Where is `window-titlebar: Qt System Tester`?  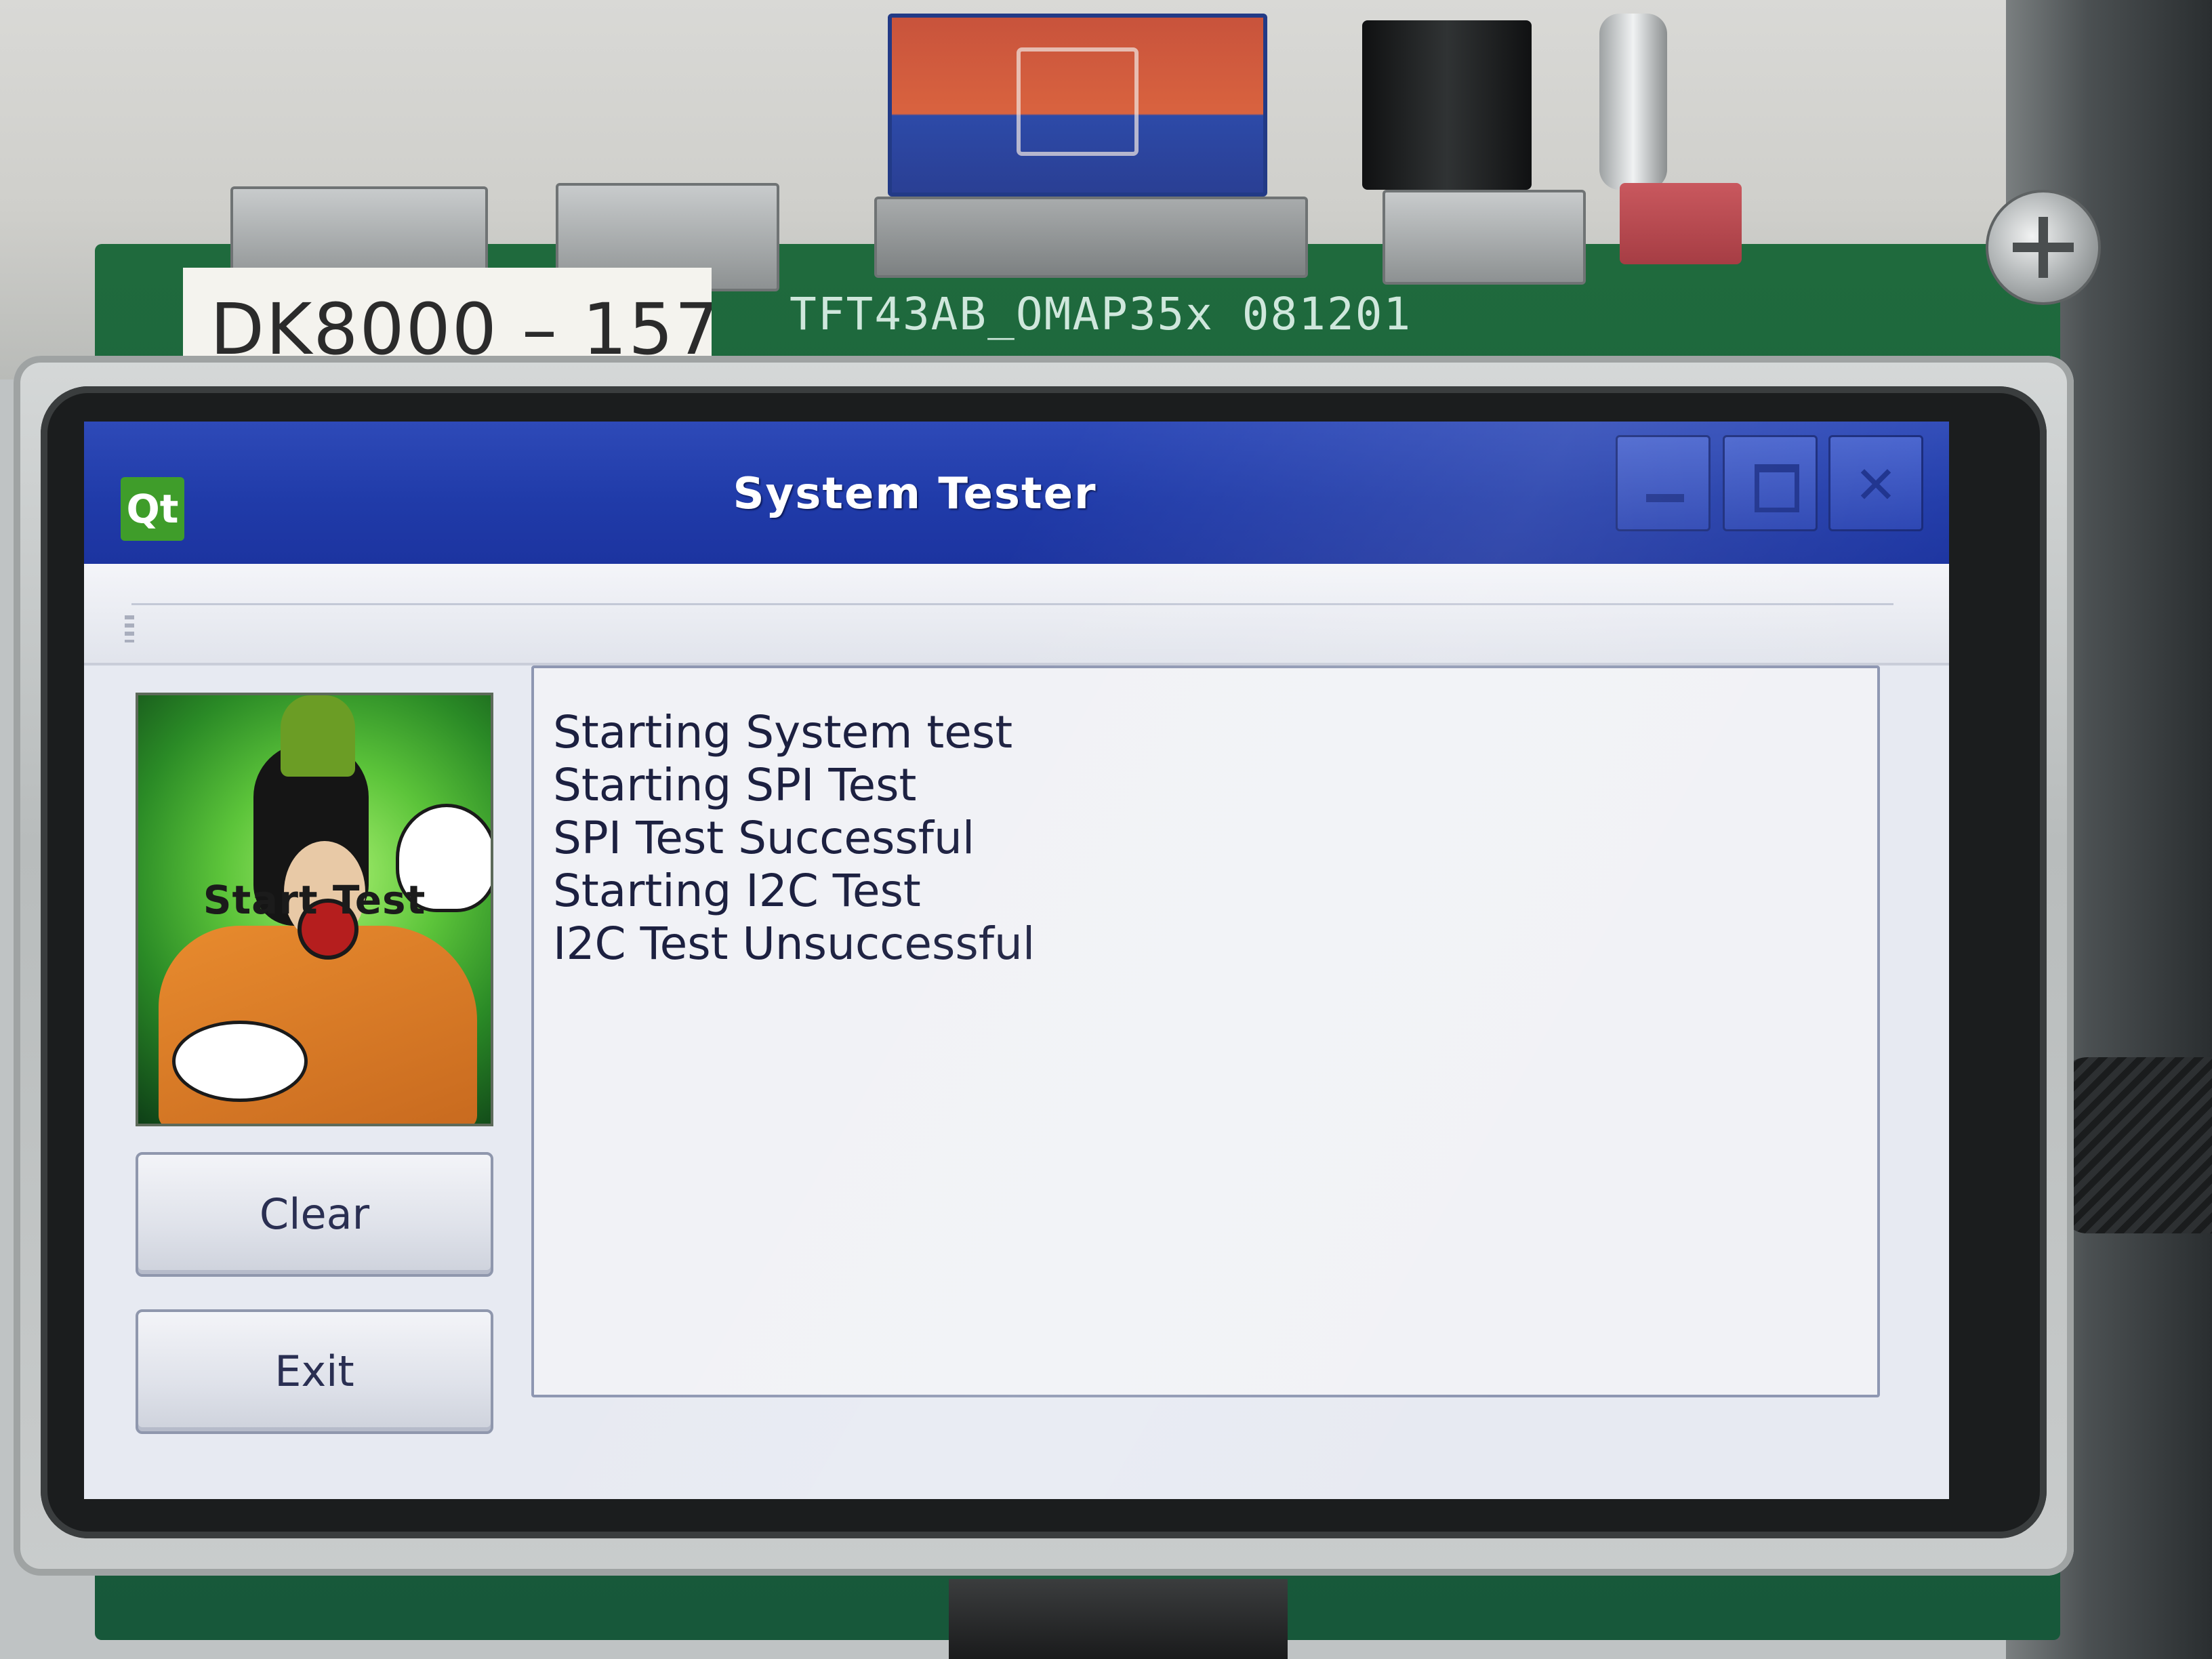 window-titlebar: Qt System Tester is located at coordinates (1016, 493).